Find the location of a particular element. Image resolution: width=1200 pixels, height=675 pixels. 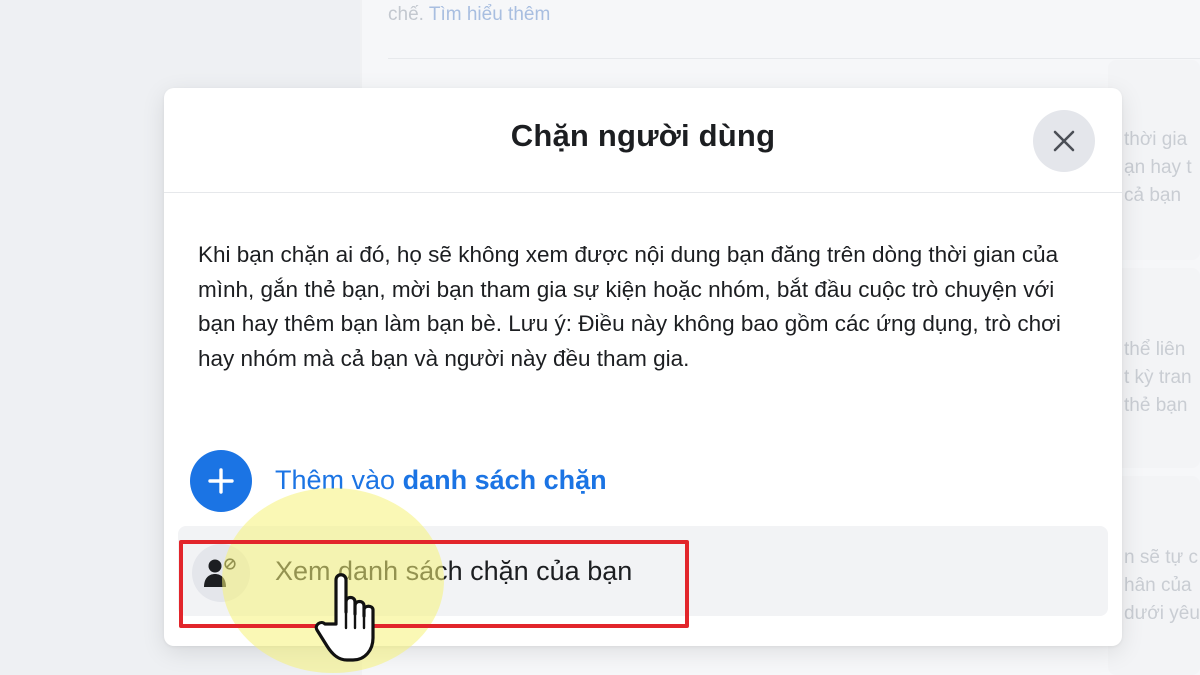

background-text-snippet: thời gia is located at coordinates (1156, 139).